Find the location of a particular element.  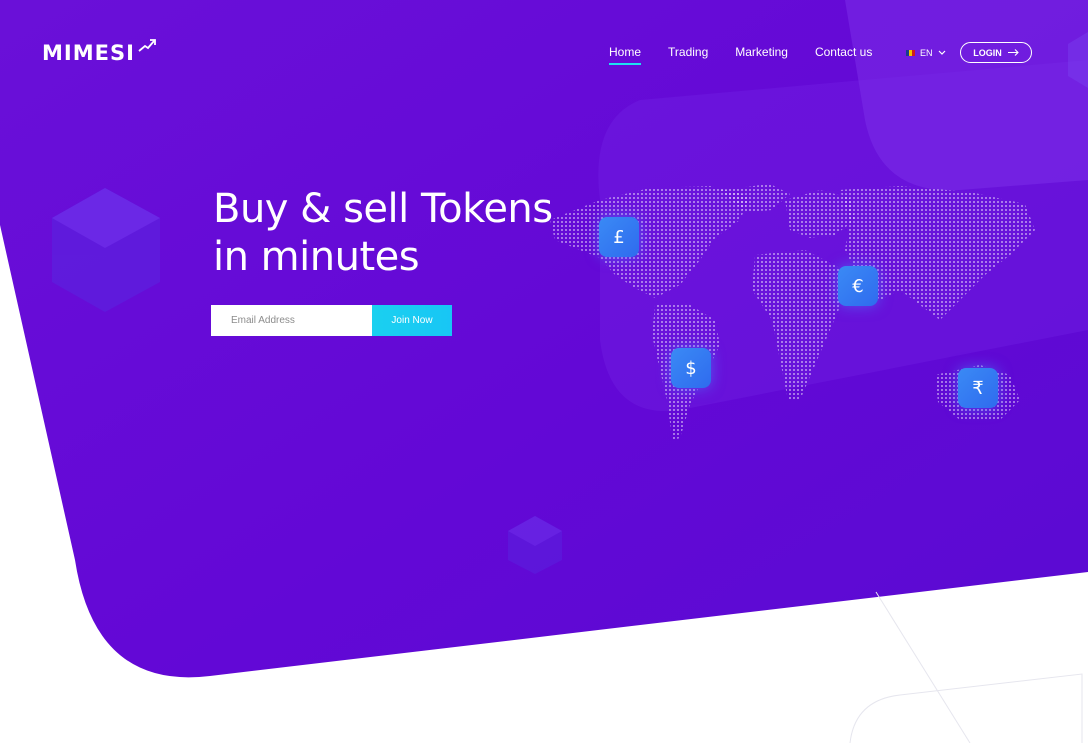

join-now-button: Join Now is located at coordinates (412, 320).